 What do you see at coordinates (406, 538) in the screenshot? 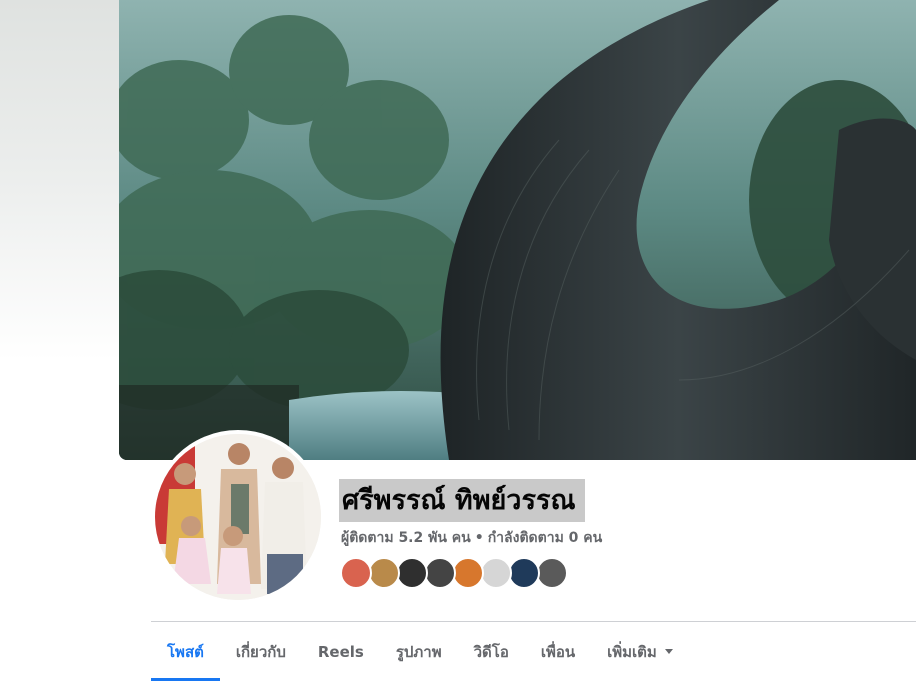
I see `followers-link: ผู้ติดตาม 5.2 พัน คน` at bounding box center [406, 538].